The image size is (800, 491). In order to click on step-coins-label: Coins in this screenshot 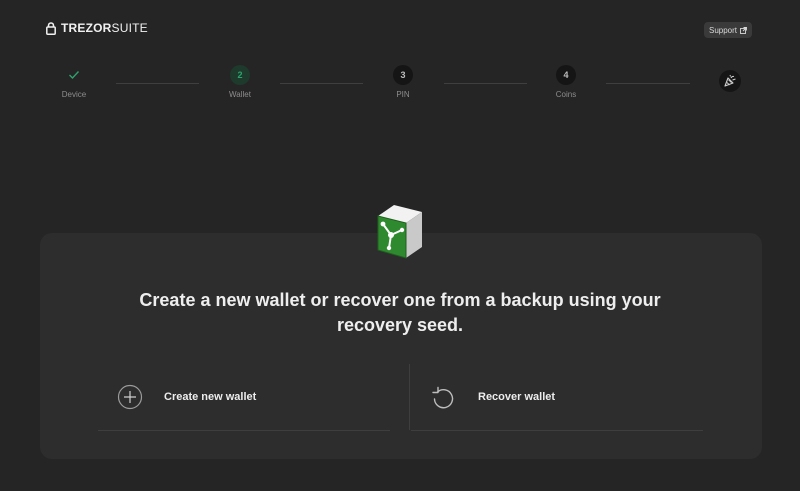, I will do `click(566, 94)`.